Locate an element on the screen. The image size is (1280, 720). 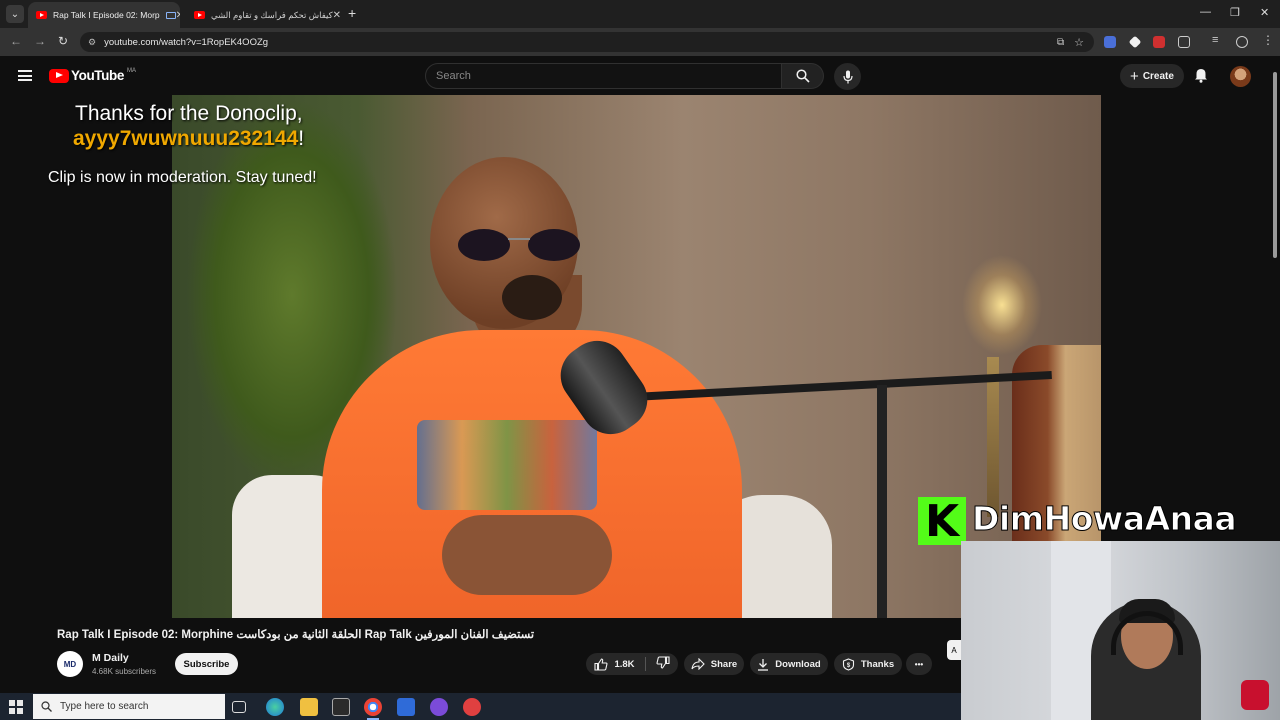
edge-browser-icon is located at coordinates (275, 707).